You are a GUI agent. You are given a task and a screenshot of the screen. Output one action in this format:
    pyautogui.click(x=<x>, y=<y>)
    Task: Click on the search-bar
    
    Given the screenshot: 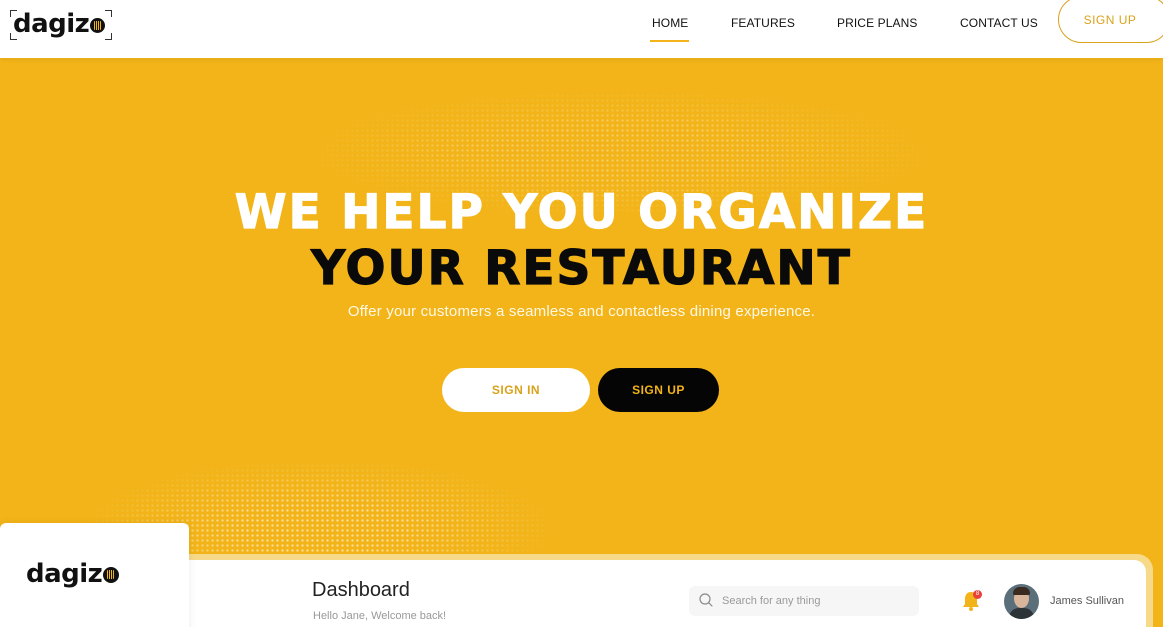 What is the action you would take?
    pyautogui.click(x=804, y=601)
    